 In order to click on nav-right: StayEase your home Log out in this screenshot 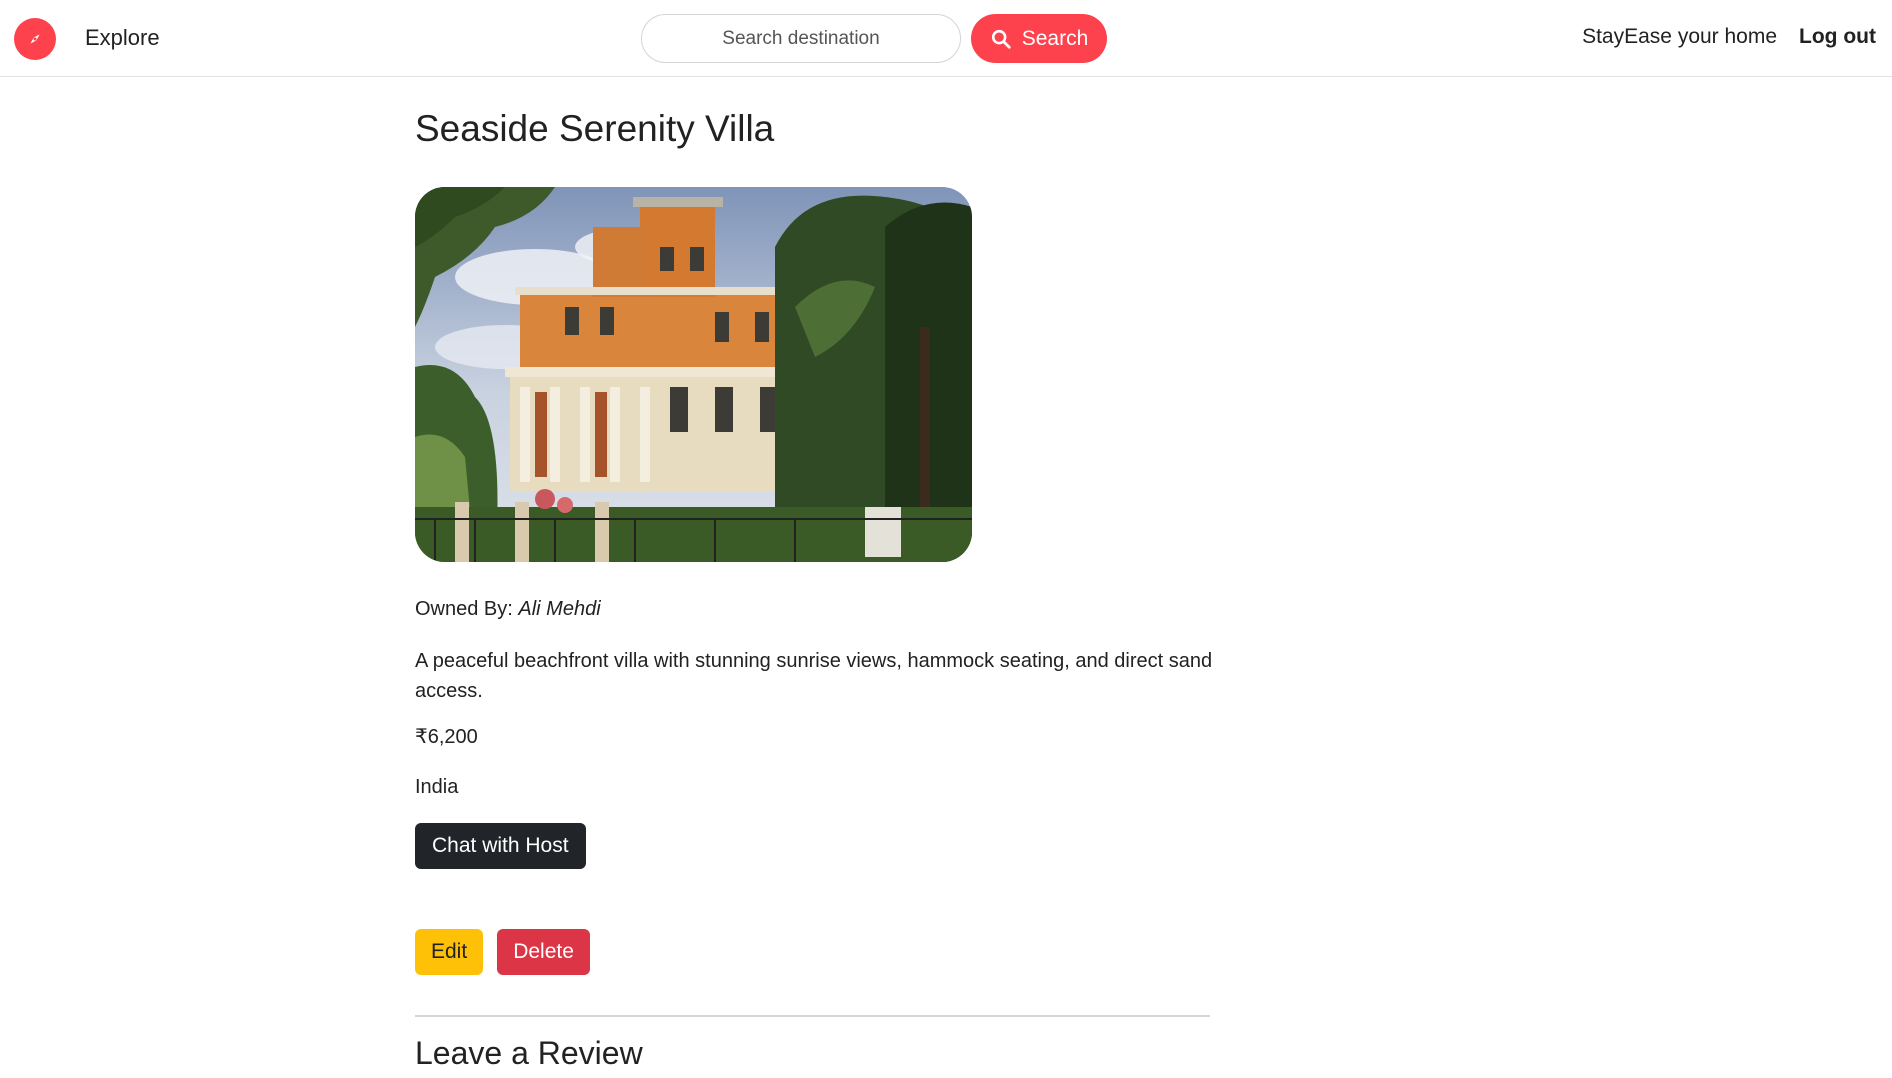, I will do `click(1729, 37)`.